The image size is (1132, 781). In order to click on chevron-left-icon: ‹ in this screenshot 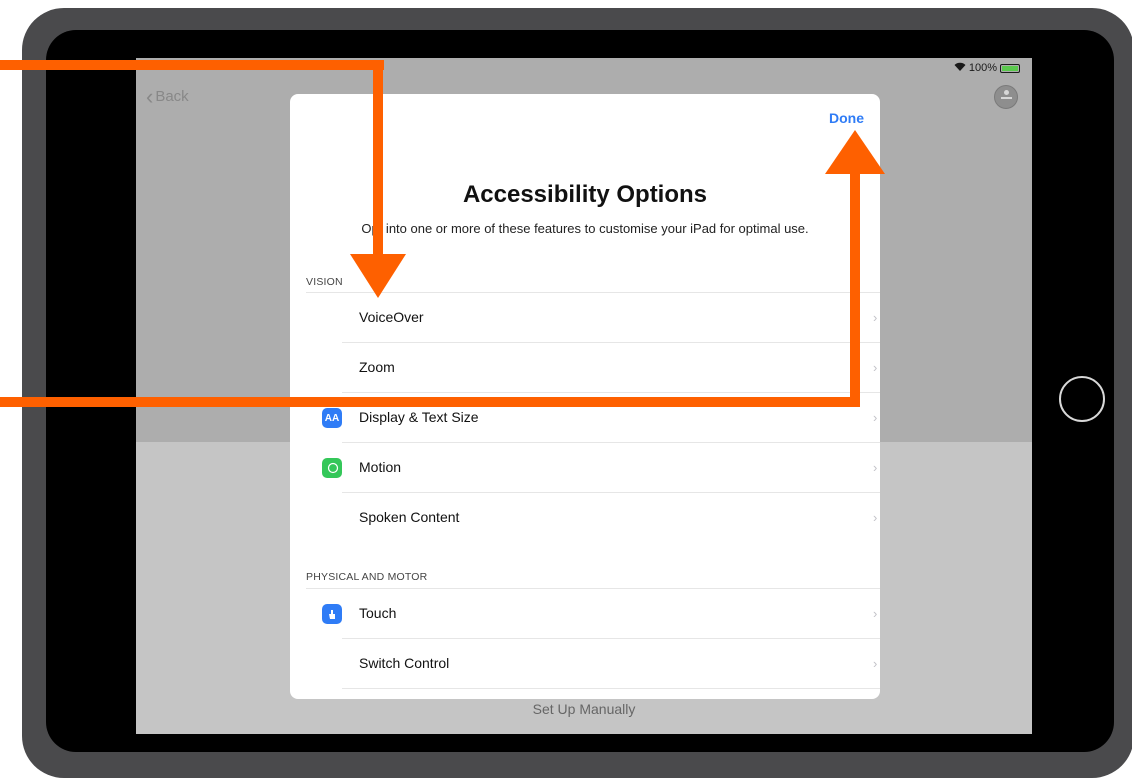, I will do `click(150, 96)`.